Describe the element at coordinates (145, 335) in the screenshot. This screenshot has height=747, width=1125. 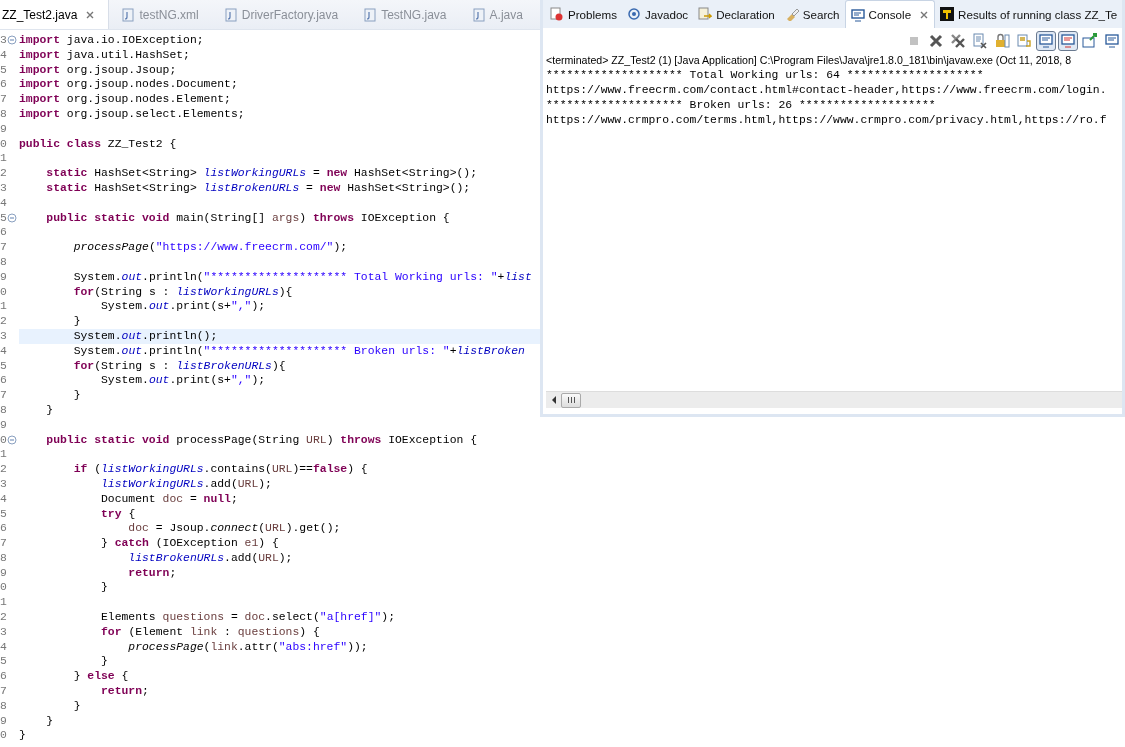
I see `code-line: System.out.println();` at that location.